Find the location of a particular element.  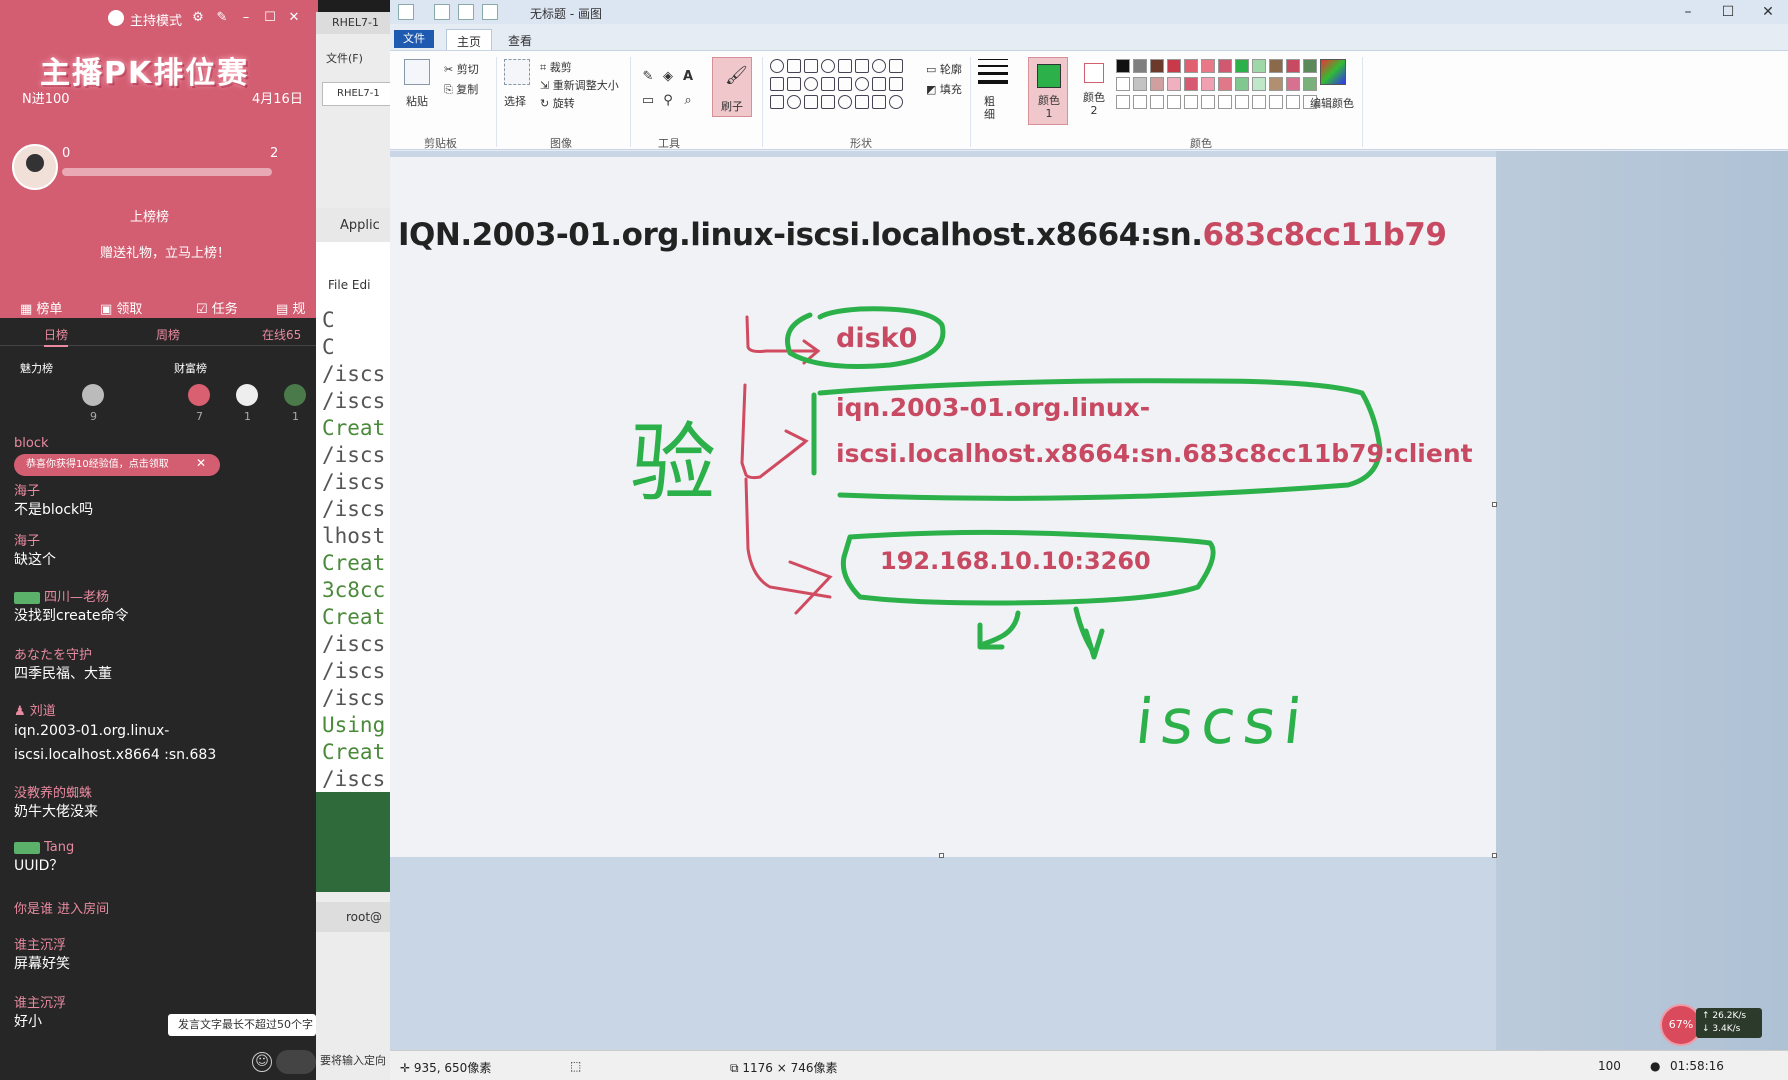

chat-input is located at coordinates (296, 1062).